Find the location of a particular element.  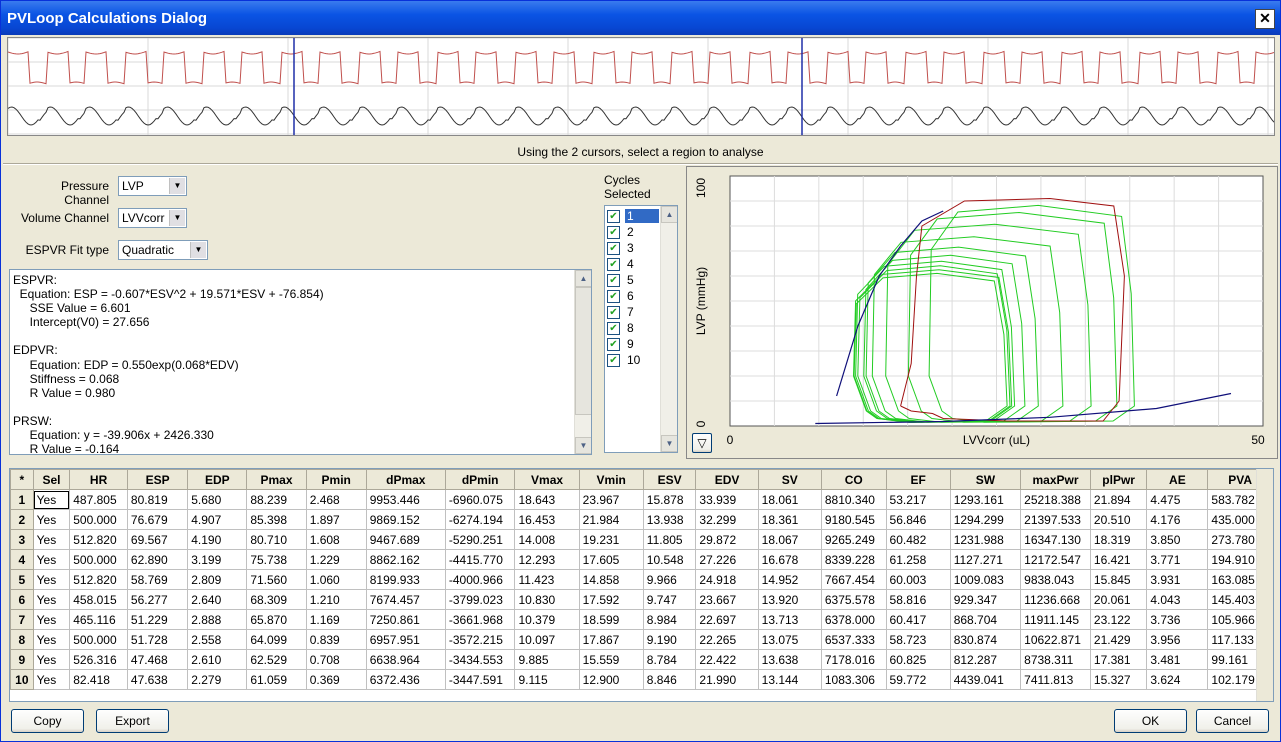

table-cell: 9180.545 is located at coordinates (853, 519).